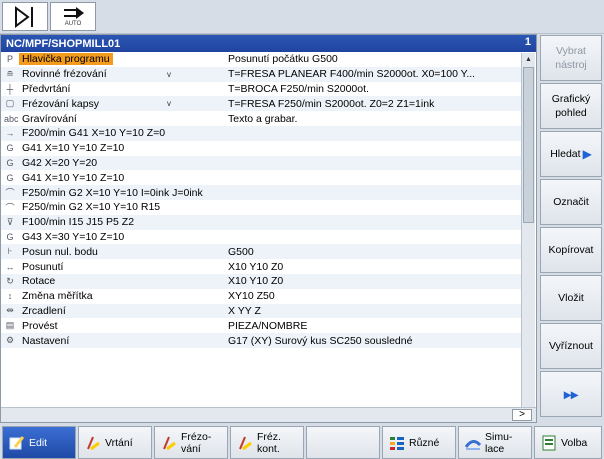  I want to click on more-indicator: >, so click(522, 415).